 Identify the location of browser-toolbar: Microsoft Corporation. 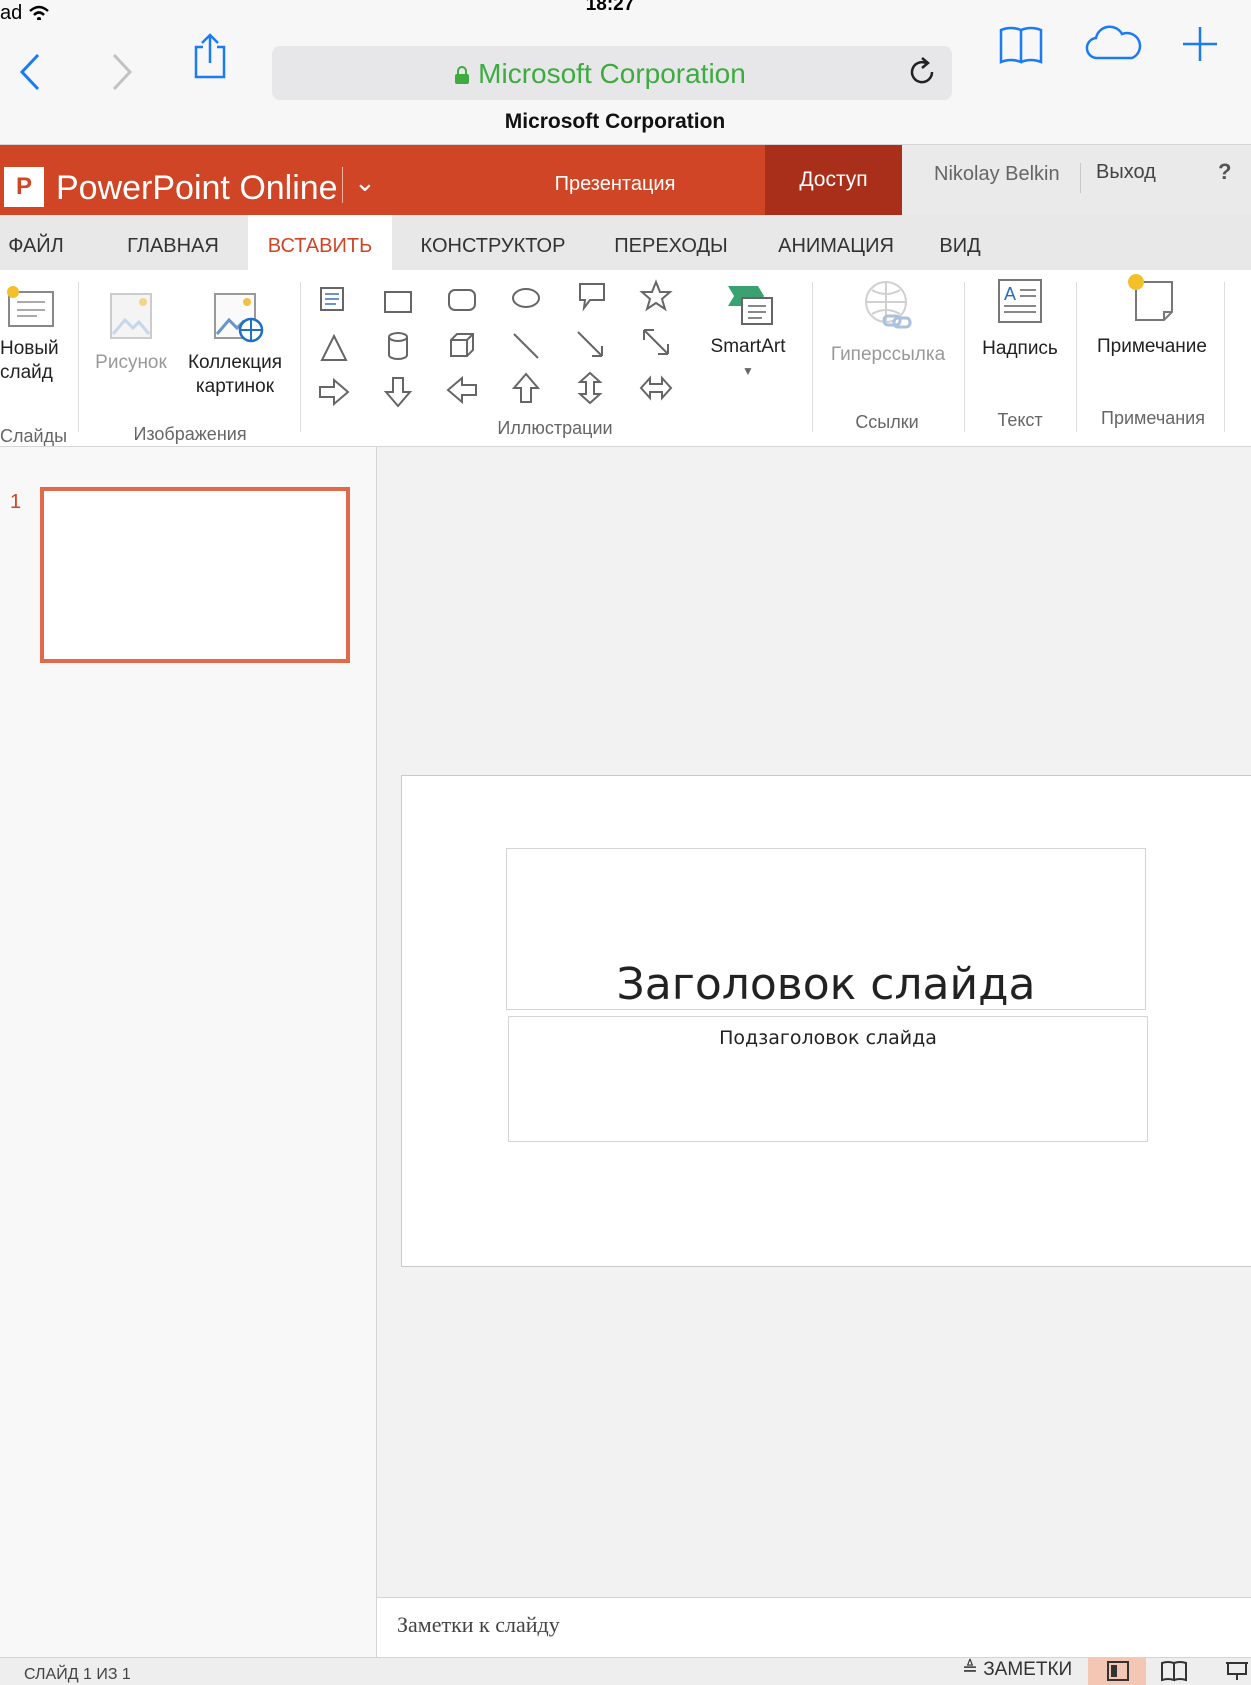
(625, 60).